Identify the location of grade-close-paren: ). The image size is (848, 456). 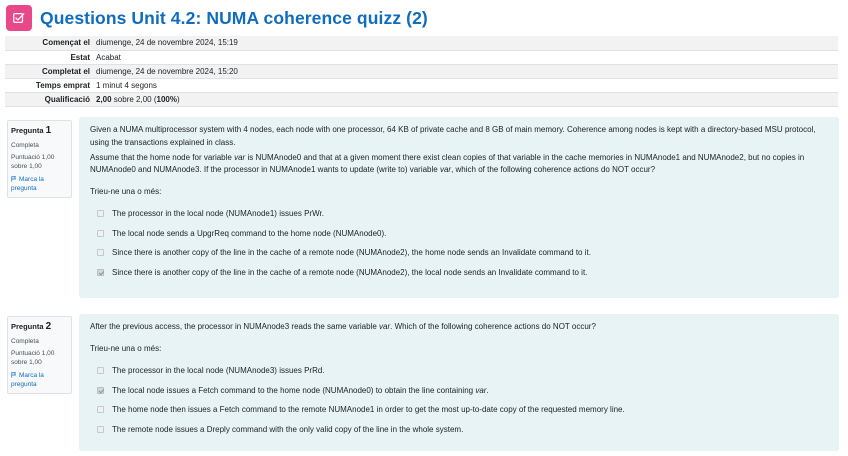
(178, 100).